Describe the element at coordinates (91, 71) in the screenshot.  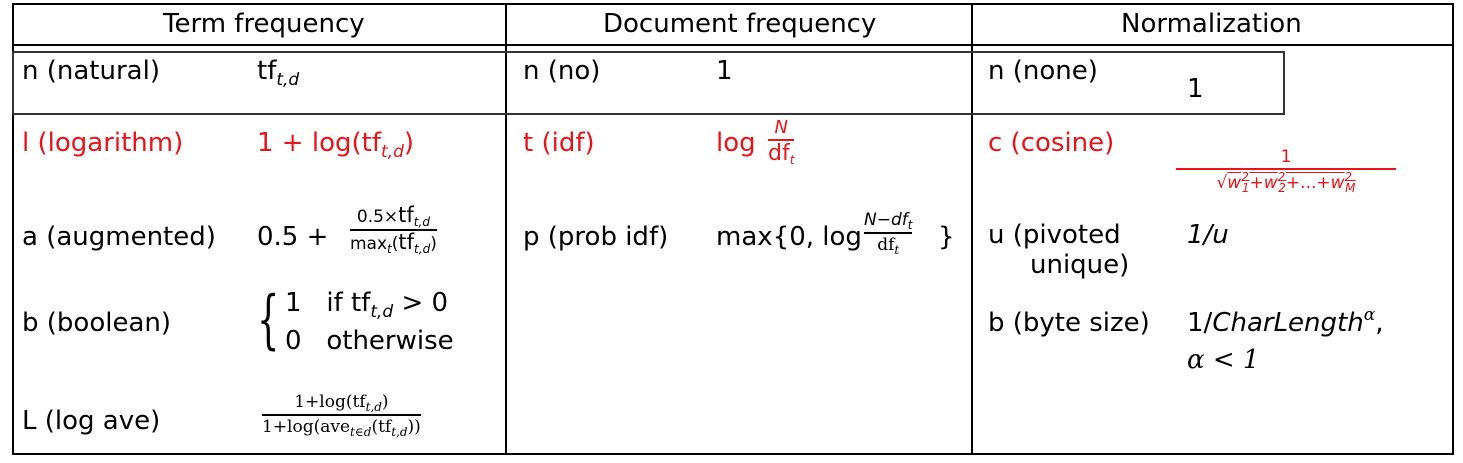
I see `tf-n-label: n (natural)` at that location.